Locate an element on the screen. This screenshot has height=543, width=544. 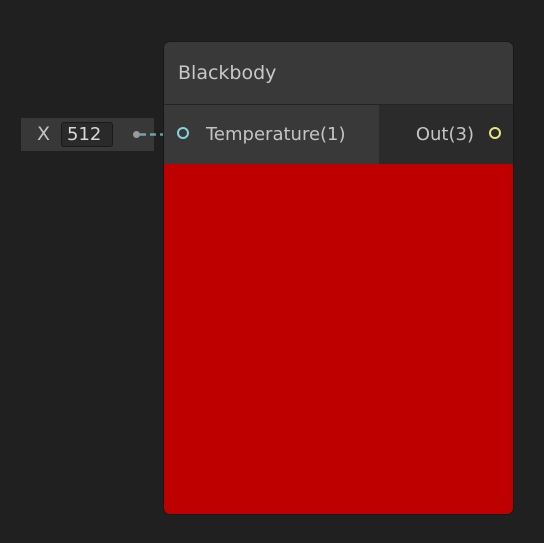
input-port-temperature: Temperature(1) is located at coordinates (271, 134).